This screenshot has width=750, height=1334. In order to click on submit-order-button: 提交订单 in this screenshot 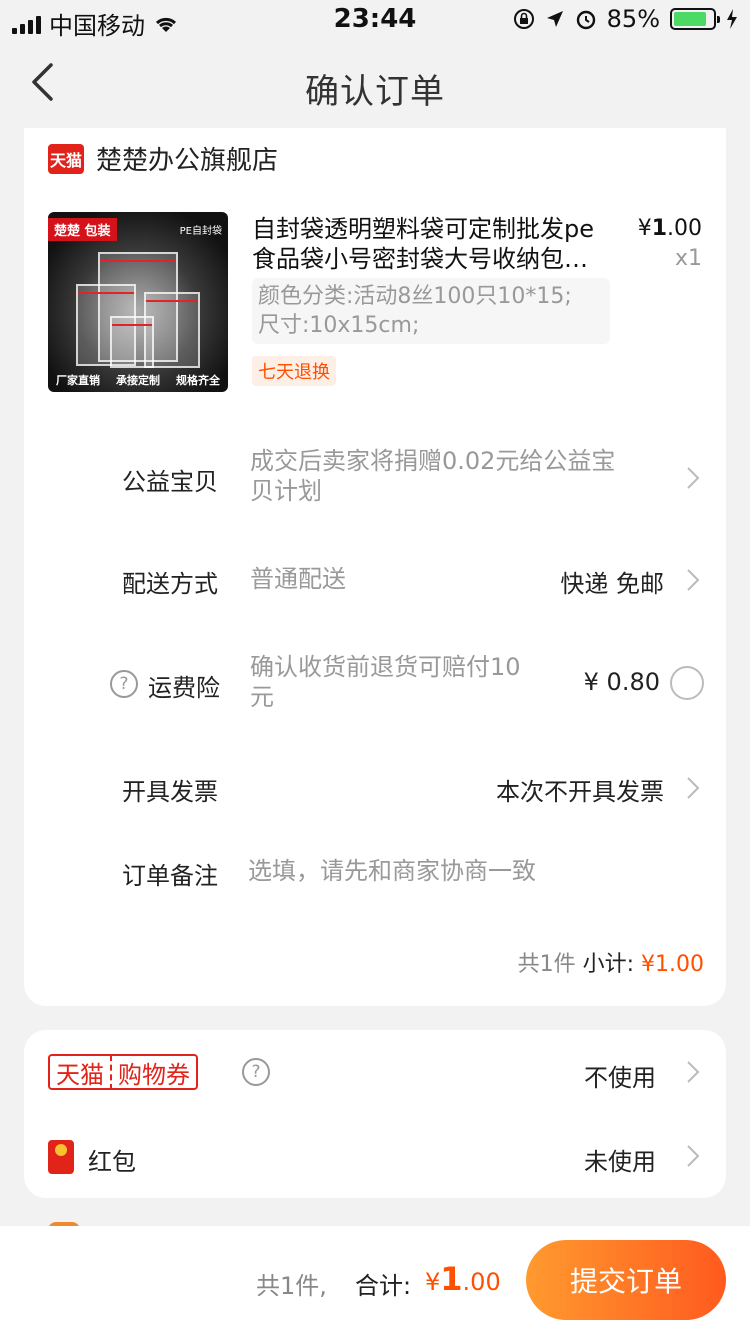, I will do `click(626, 1280)`.